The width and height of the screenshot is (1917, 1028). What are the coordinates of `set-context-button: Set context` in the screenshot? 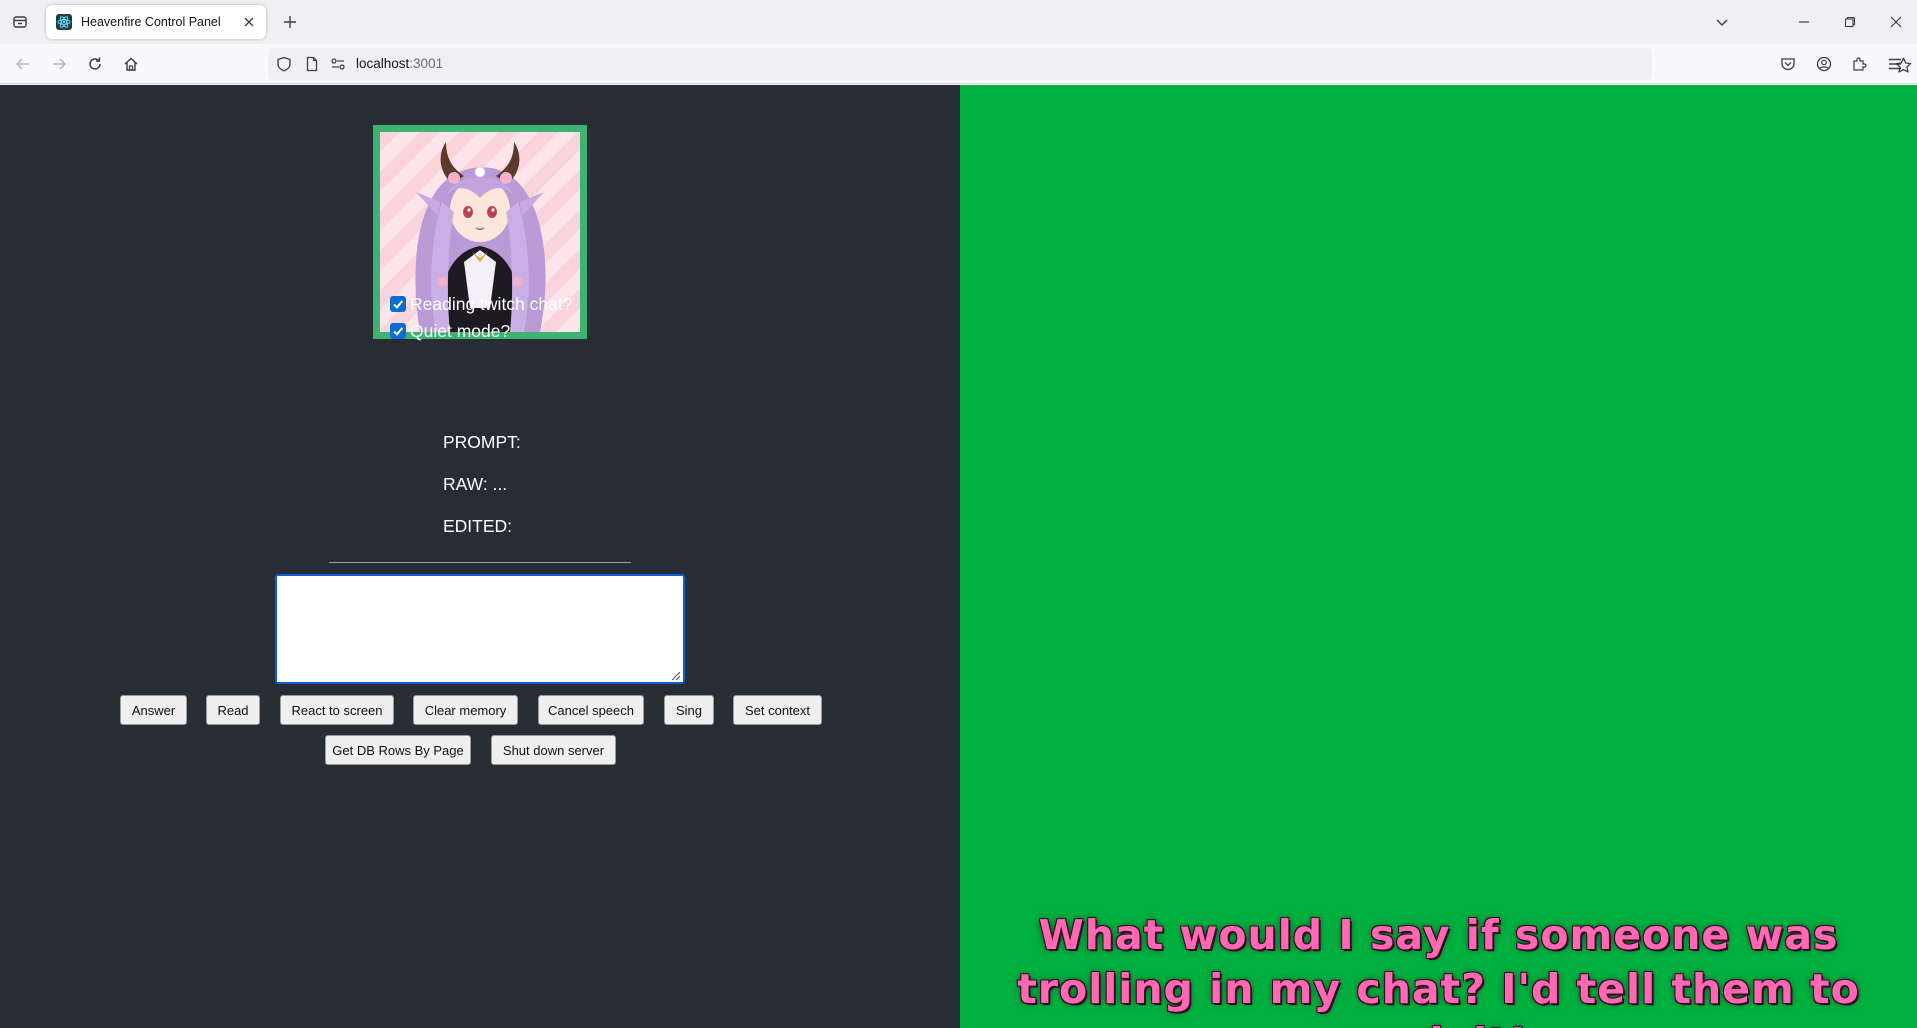 It's located at (777, 710).